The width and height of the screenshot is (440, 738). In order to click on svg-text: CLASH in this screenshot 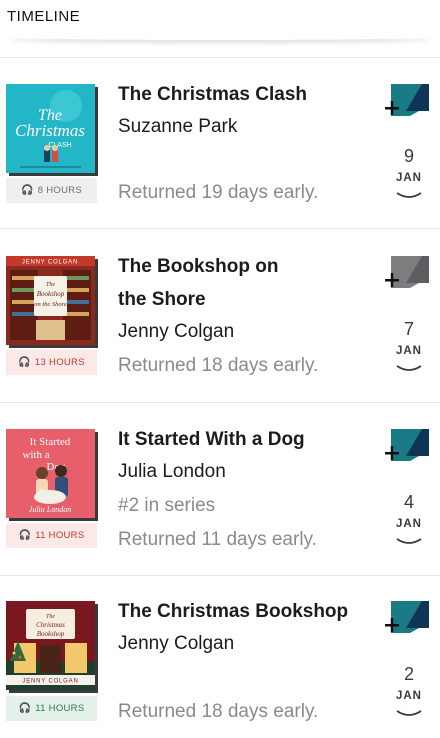, I will do `click(59, 145)`.